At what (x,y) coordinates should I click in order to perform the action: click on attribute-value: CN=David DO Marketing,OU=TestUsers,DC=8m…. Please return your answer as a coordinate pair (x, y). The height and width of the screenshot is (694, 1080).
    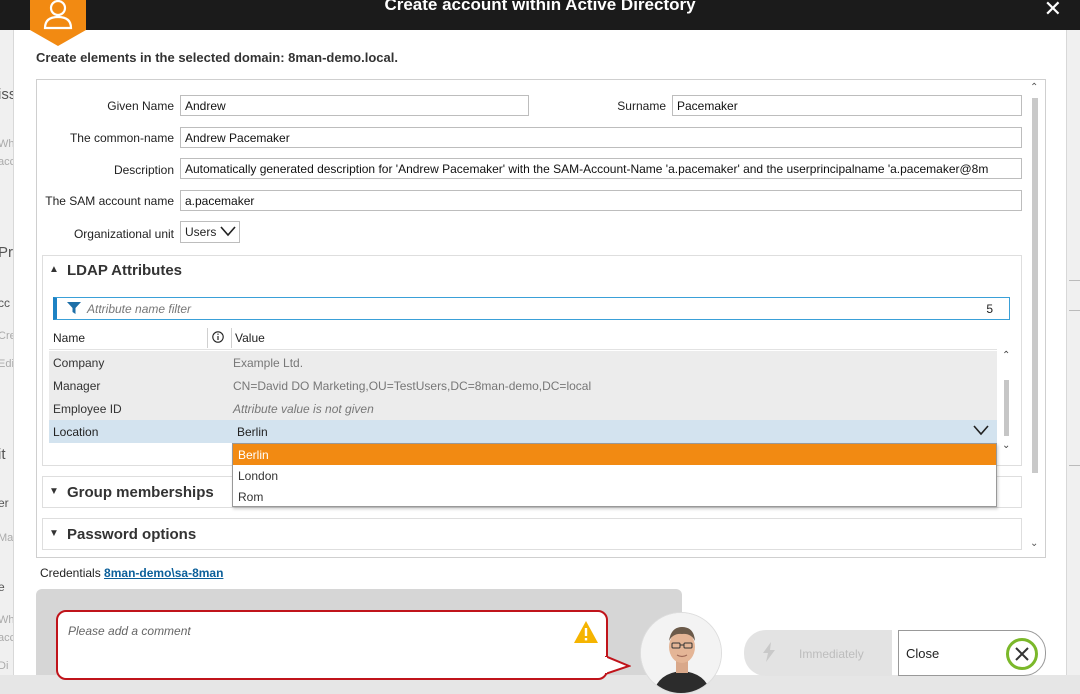
    Looking at the image, I should click on (412, 386).